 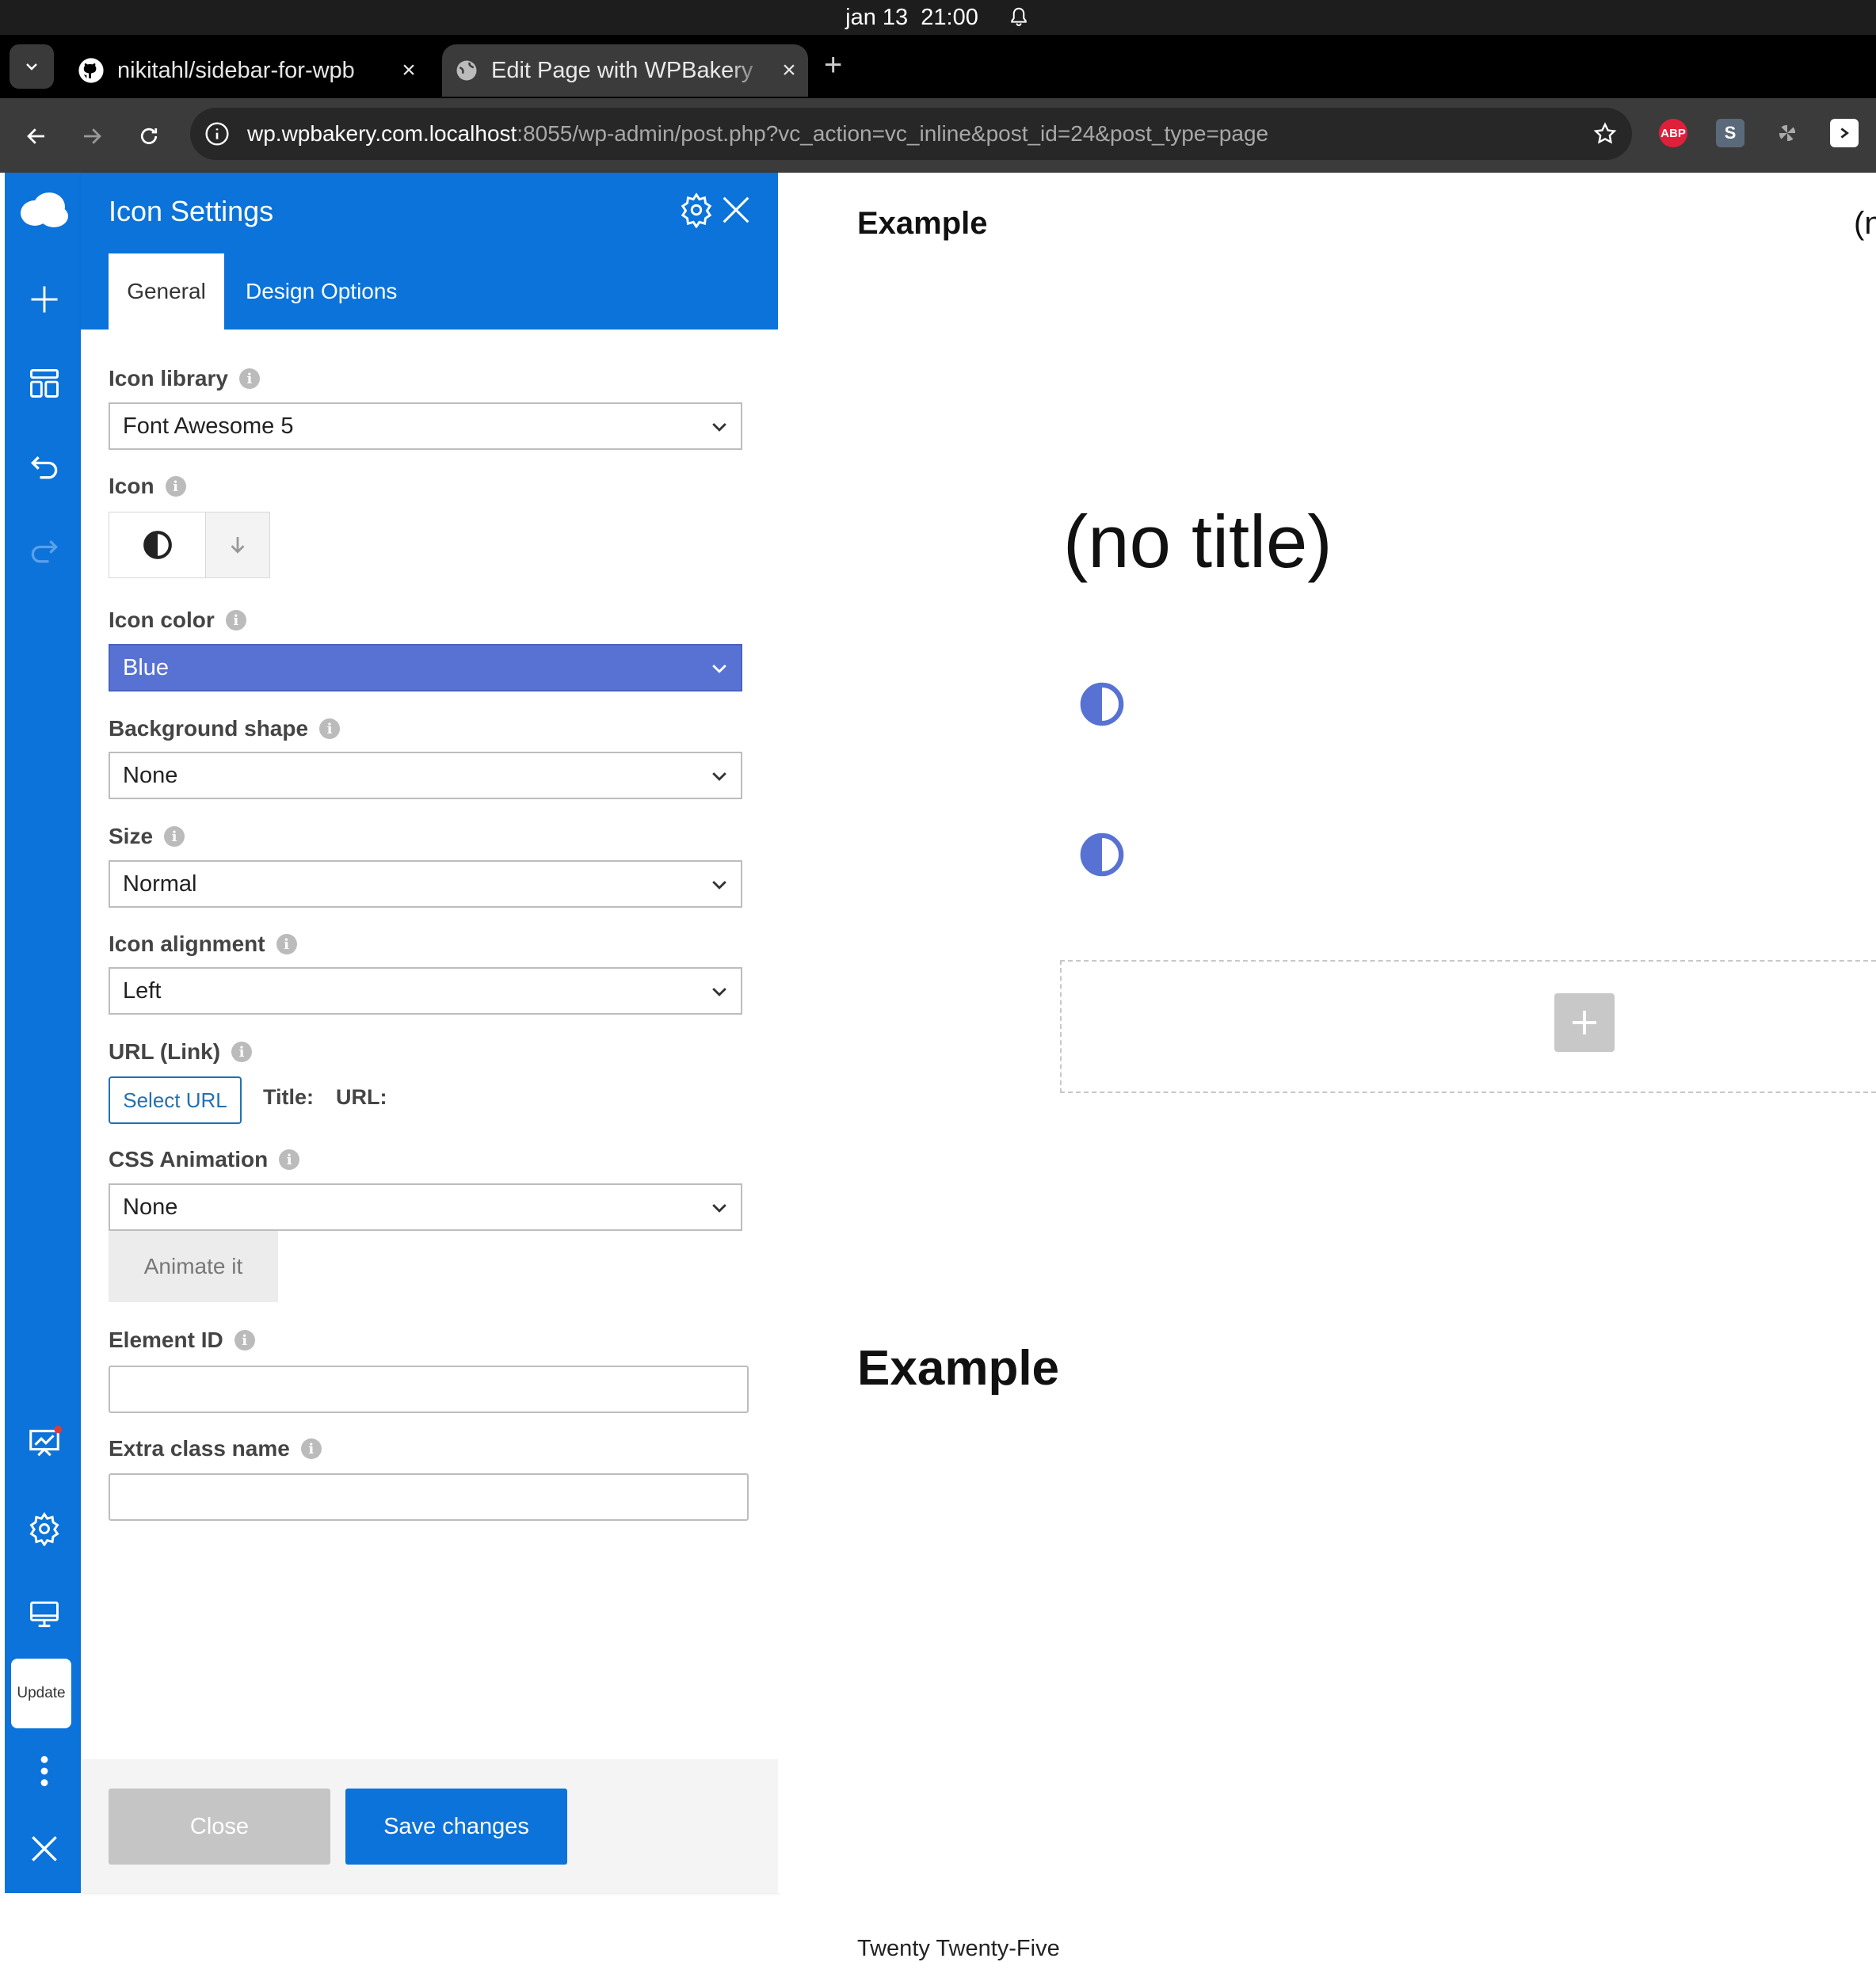 I want to click on exit-editor-close-icon, so click(x=45, y=1848).